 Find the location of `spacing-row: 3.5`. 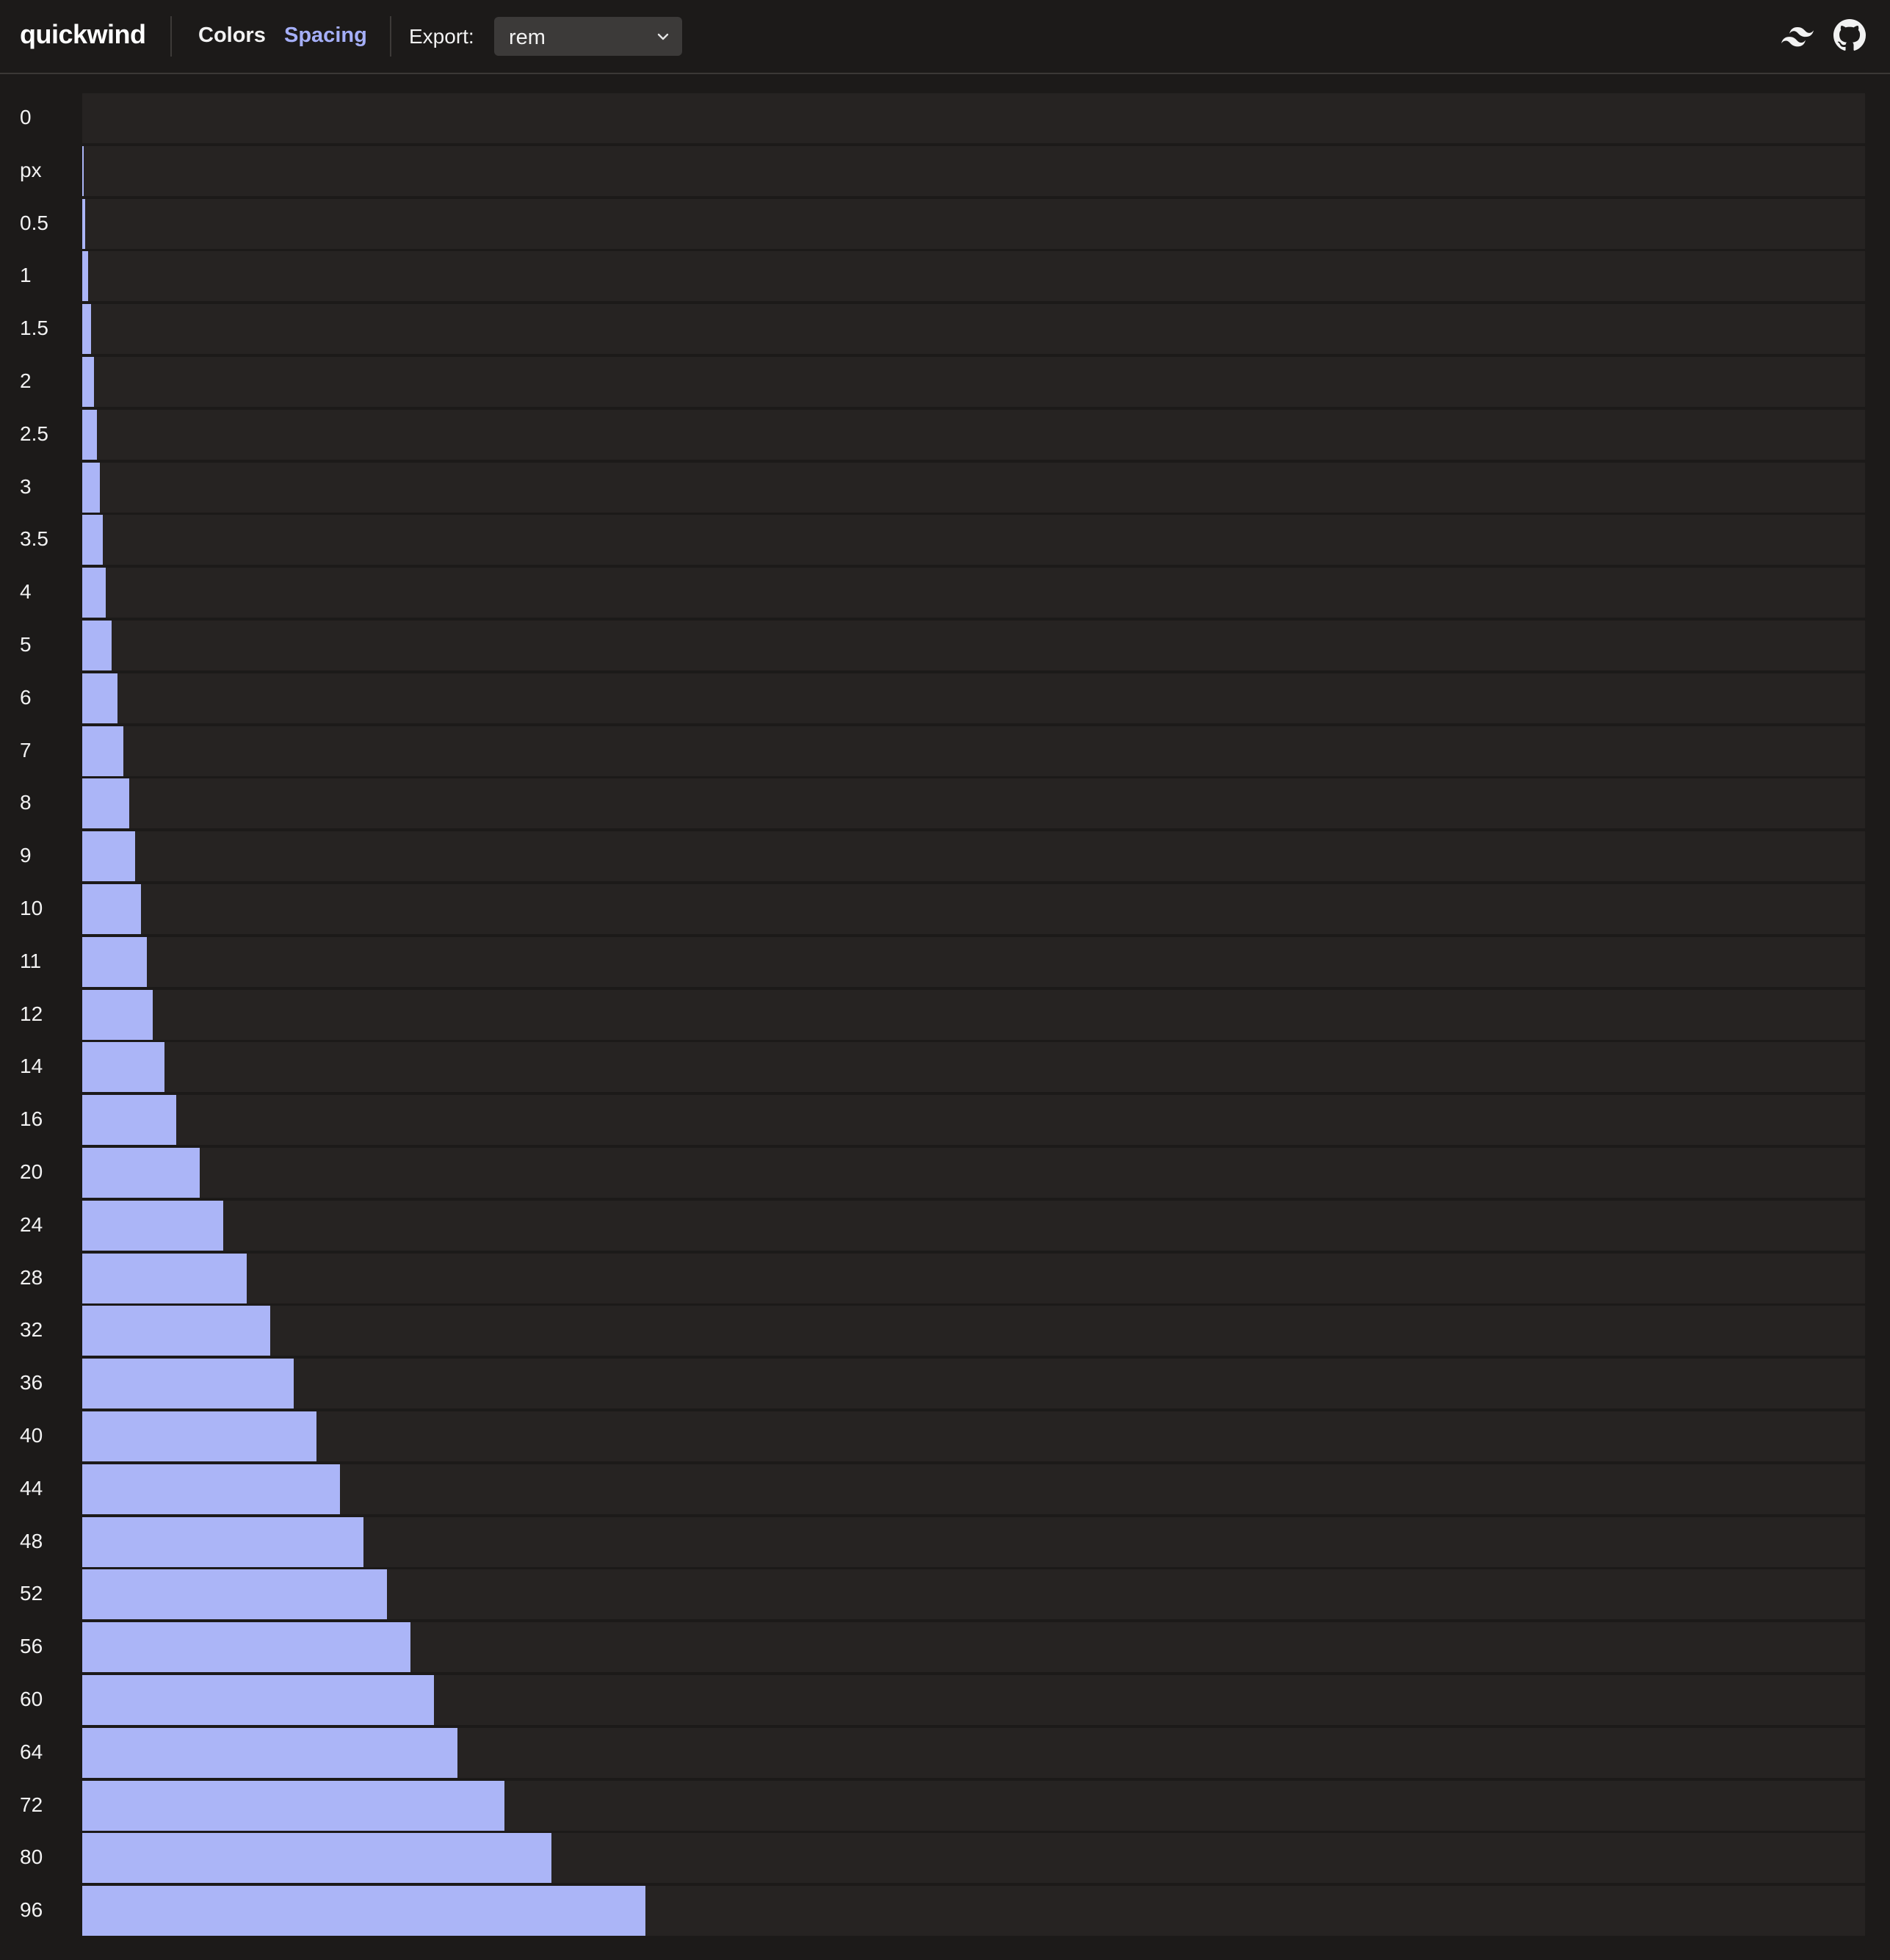

spacing-row: 3.5 is located at coordinates (945, 540).